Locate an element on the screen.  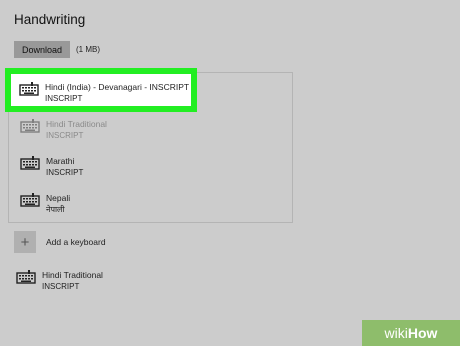
keyboard-title: Nepali is located at coordinates (58, 198).